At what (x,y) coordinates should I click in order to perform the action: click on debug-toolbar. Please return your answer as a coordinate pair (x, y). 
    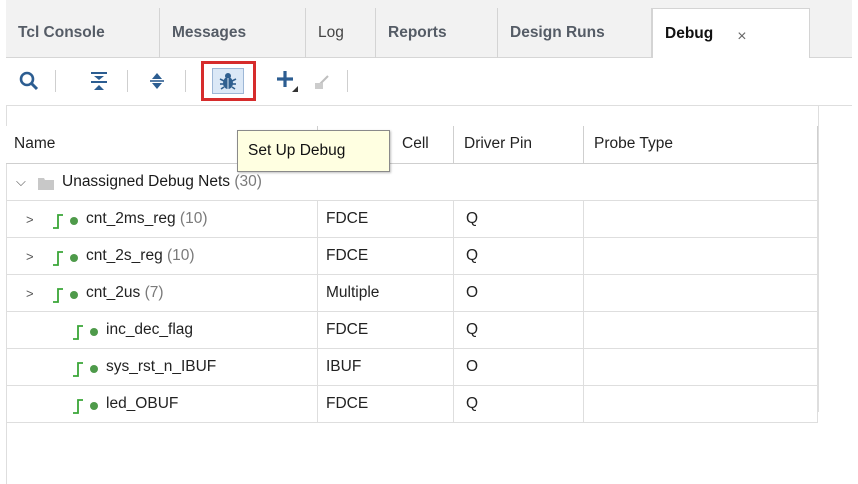
    Looking at the image, I should click on (429, 82).